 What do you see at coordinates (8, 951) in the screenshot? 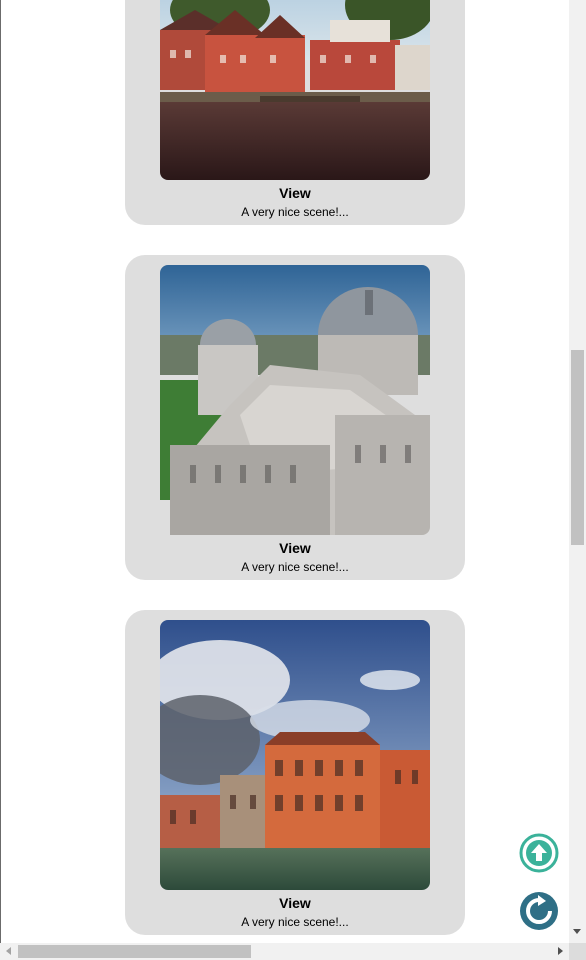
I see `scroll-left-arrow-icon` at bounding box center [8, 951].